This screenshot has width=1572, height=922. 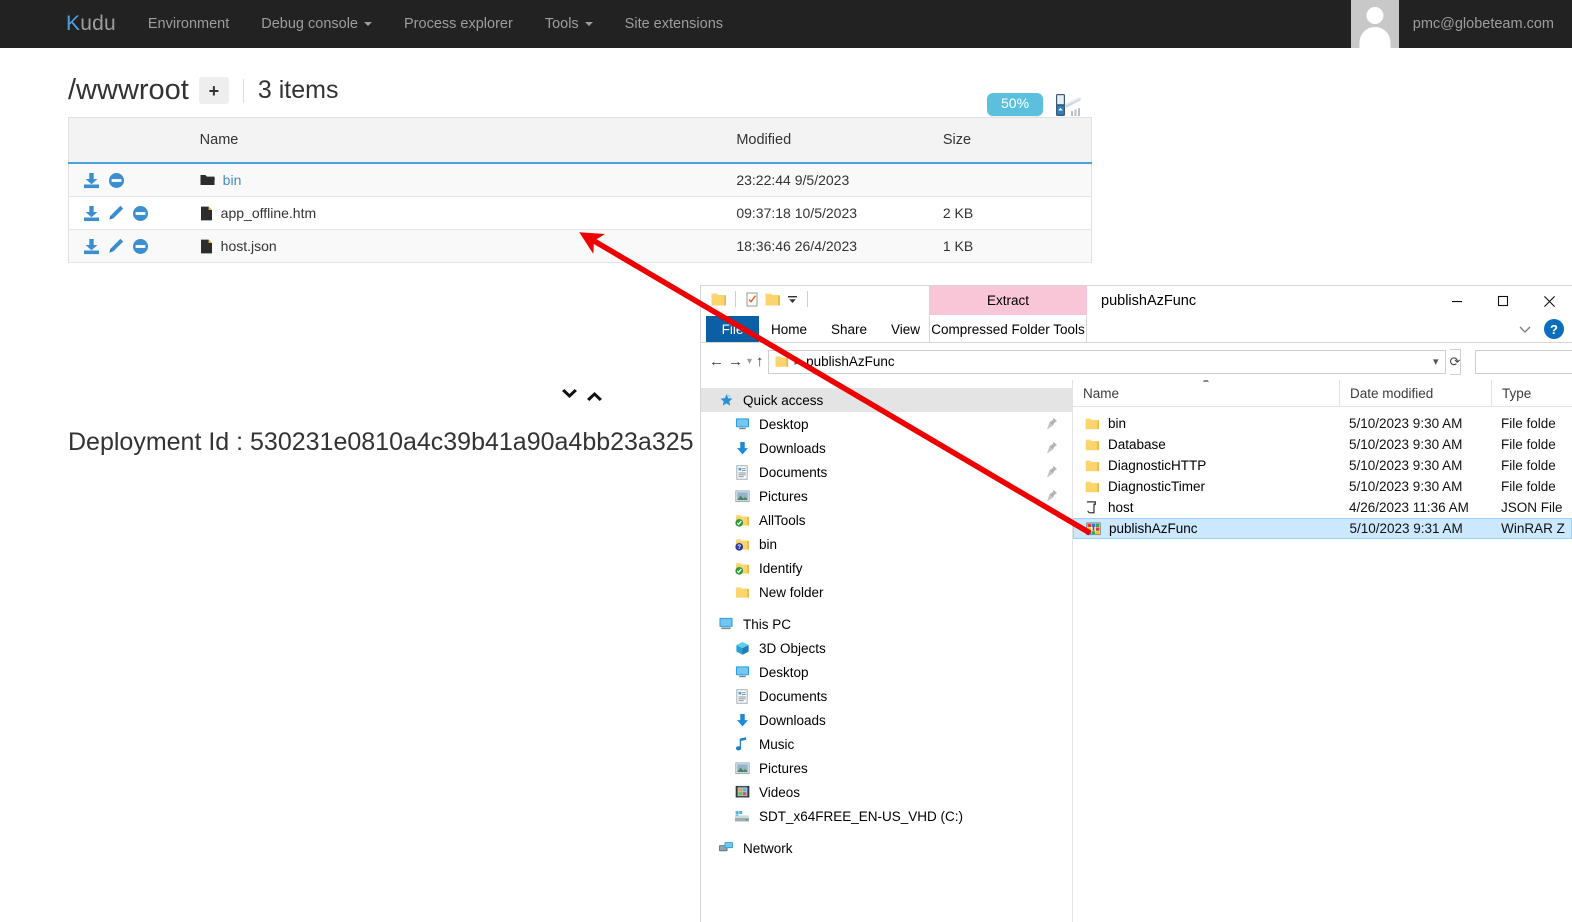 What do you see at coordinates (886, 520) in the screenshot?
I see `sidebar-item-alltools: AllTools` at bounding box center [886, 520].